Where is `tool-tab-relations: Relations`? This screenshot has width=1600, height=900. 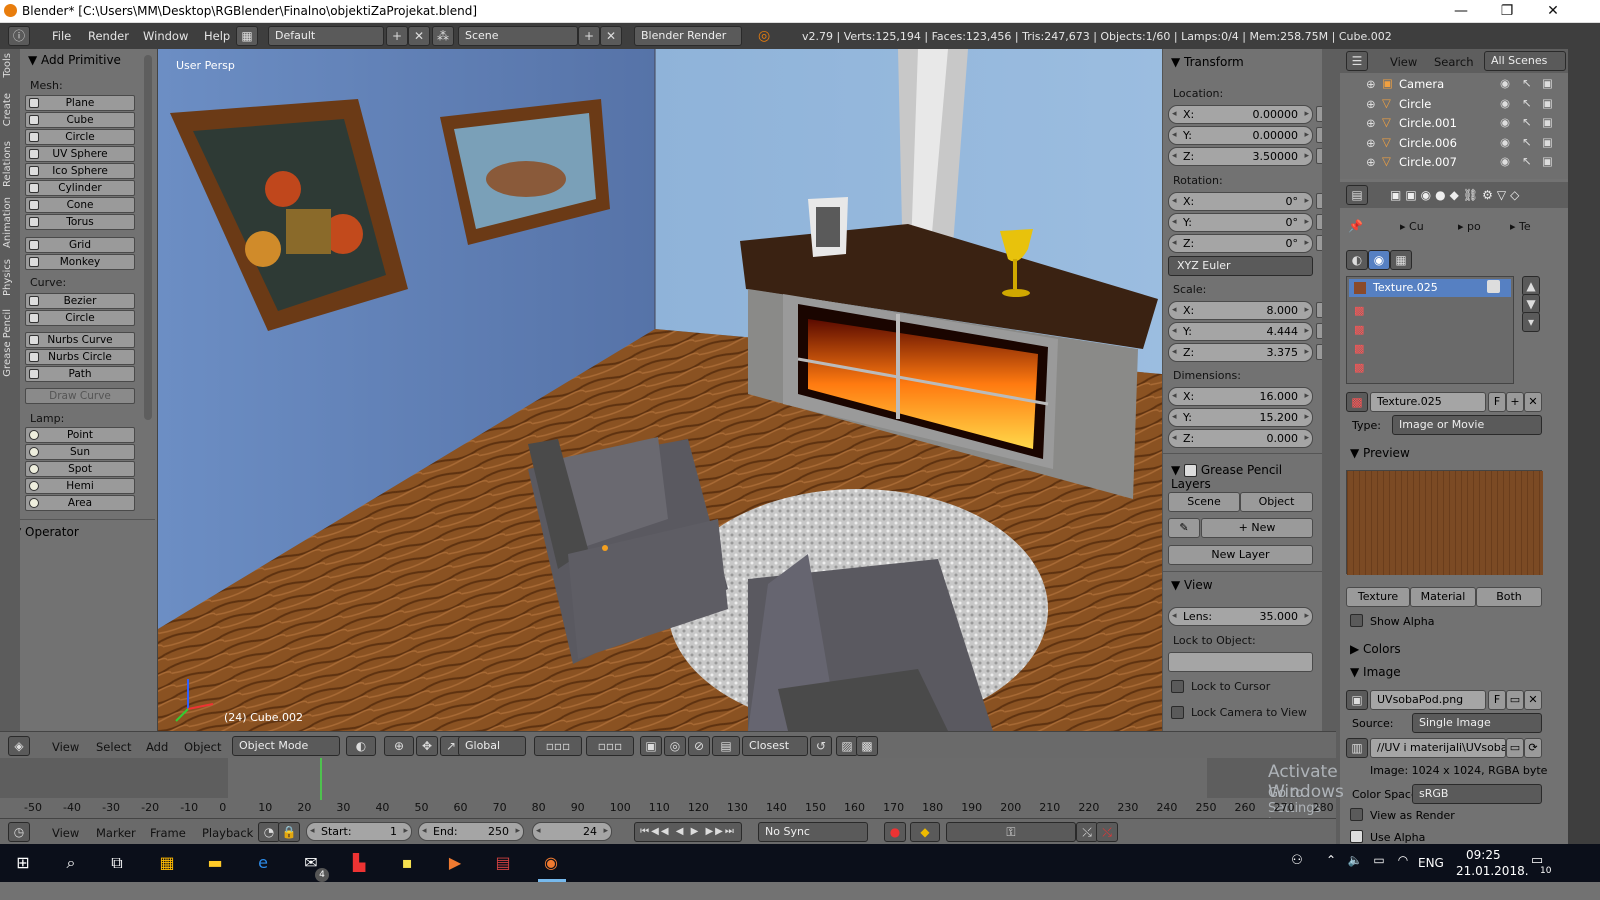 tool-tab-relations: Relations is located at coordinates (10, 164).